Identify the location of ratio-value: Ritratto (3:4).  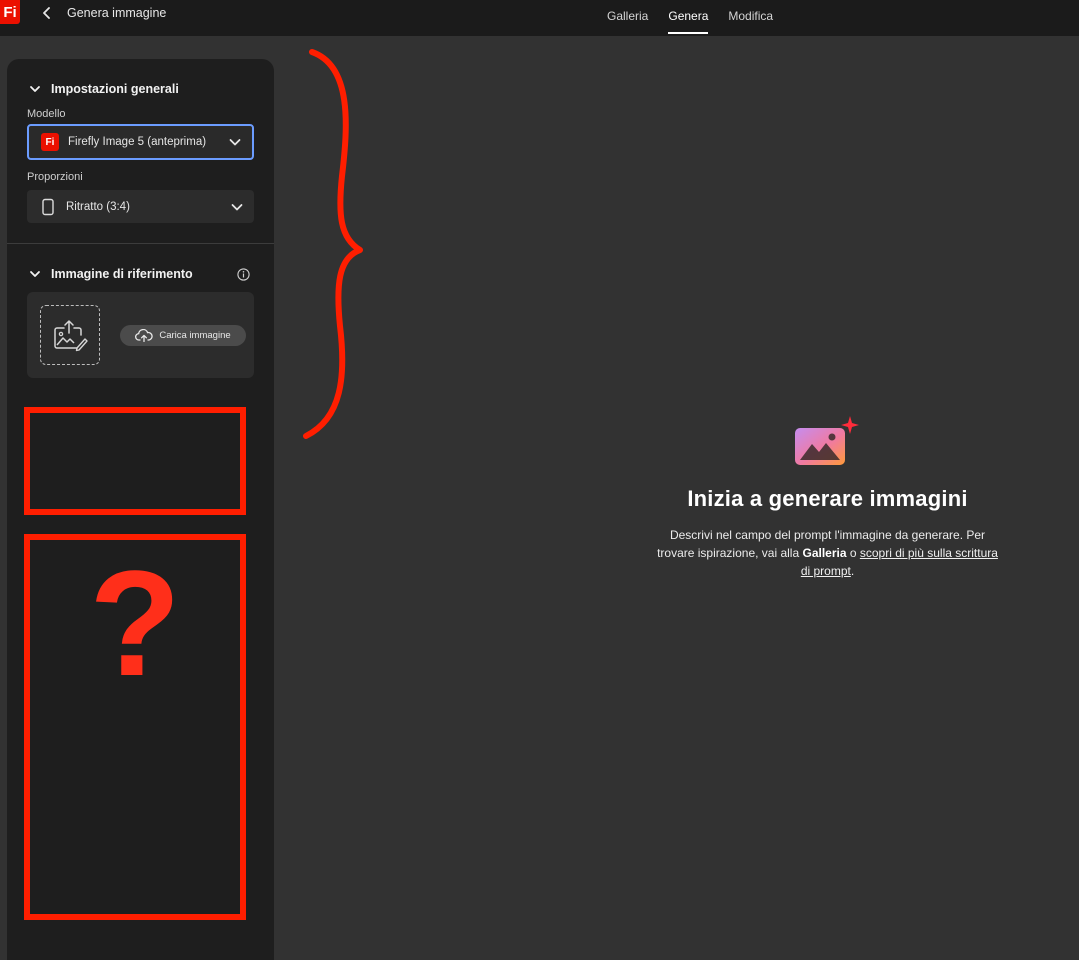
(98, 206).